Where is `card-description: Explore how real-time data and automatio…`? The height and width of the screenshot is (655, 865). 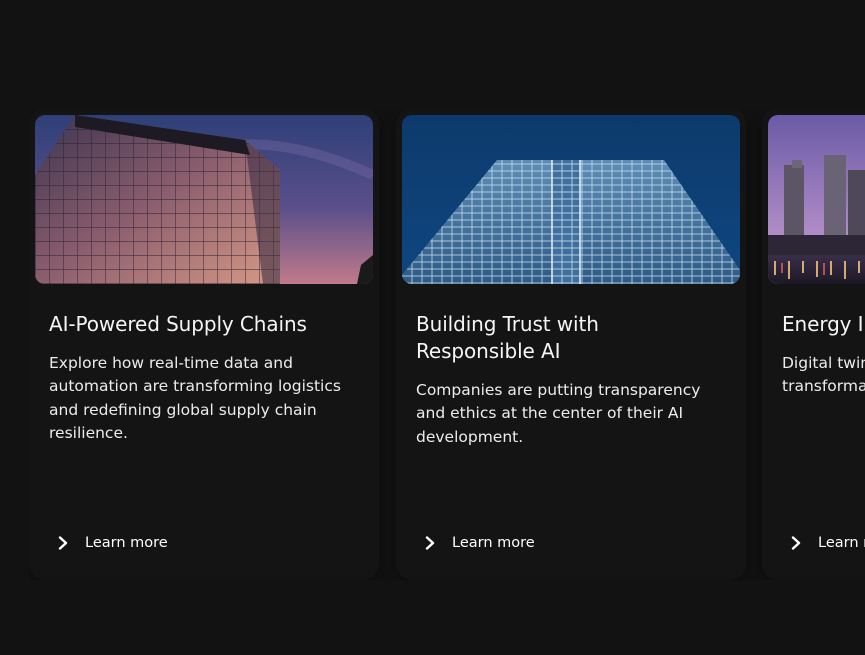
card-description: Explore how real-time data and automatio… is located at coordinates (195, 398).